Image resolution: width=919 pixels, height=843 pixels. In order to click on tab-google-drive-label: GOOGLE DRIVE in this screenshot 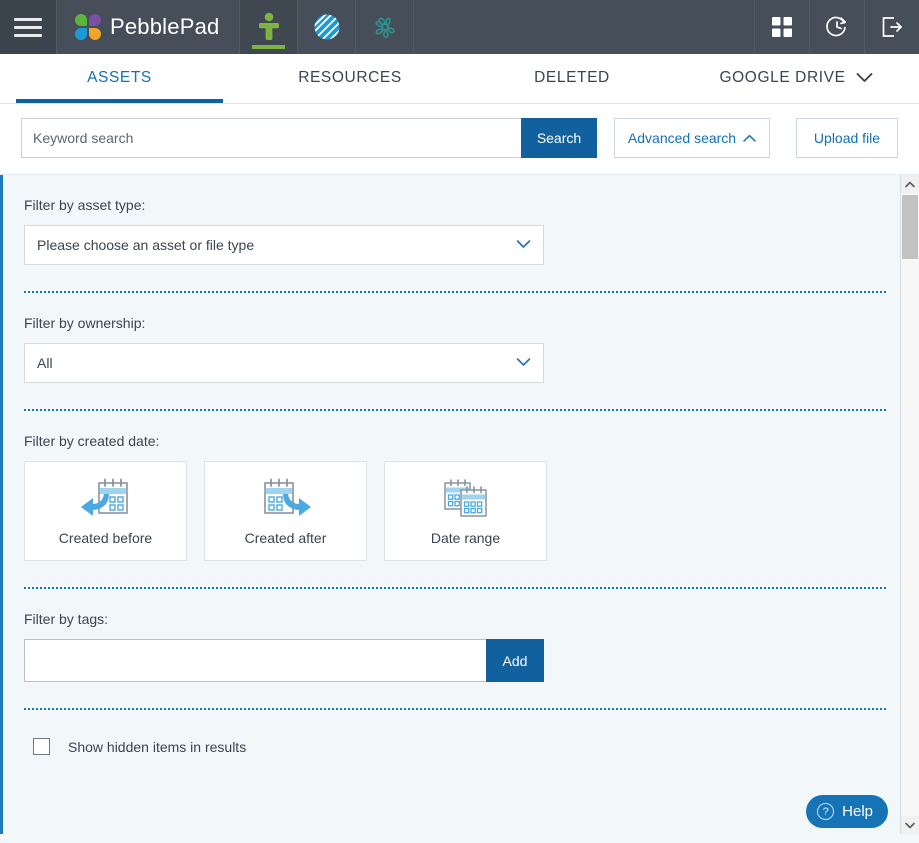, I will do `click(782, 77)`.